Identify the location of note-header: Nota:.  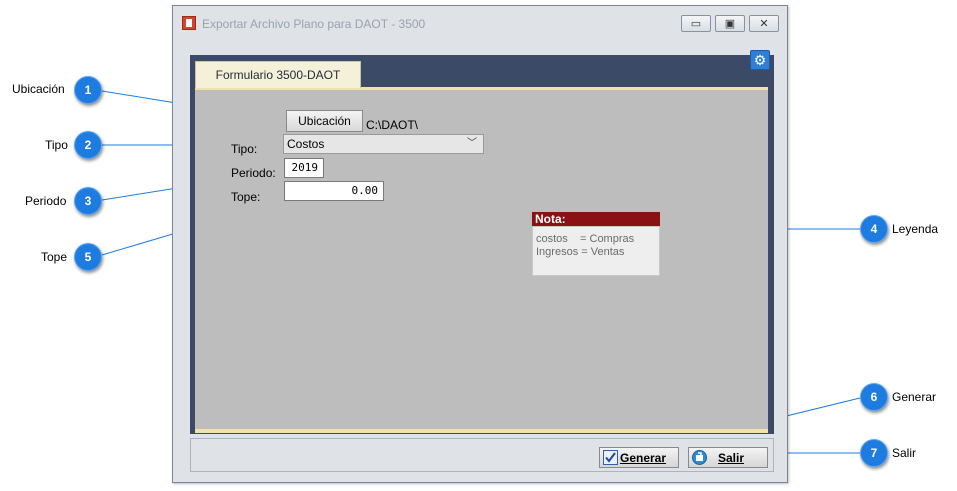
(596, 219).